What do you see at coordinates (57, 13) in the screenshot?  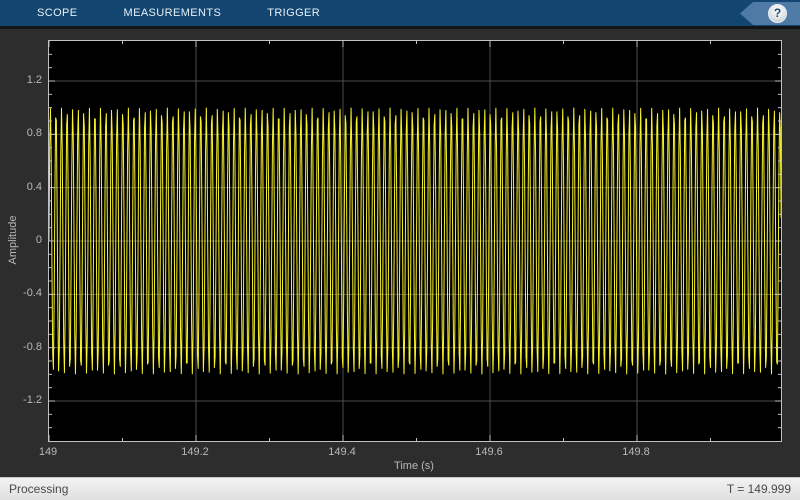 I see `tab-scope: SCOPE` at bounding box center [57, 13].